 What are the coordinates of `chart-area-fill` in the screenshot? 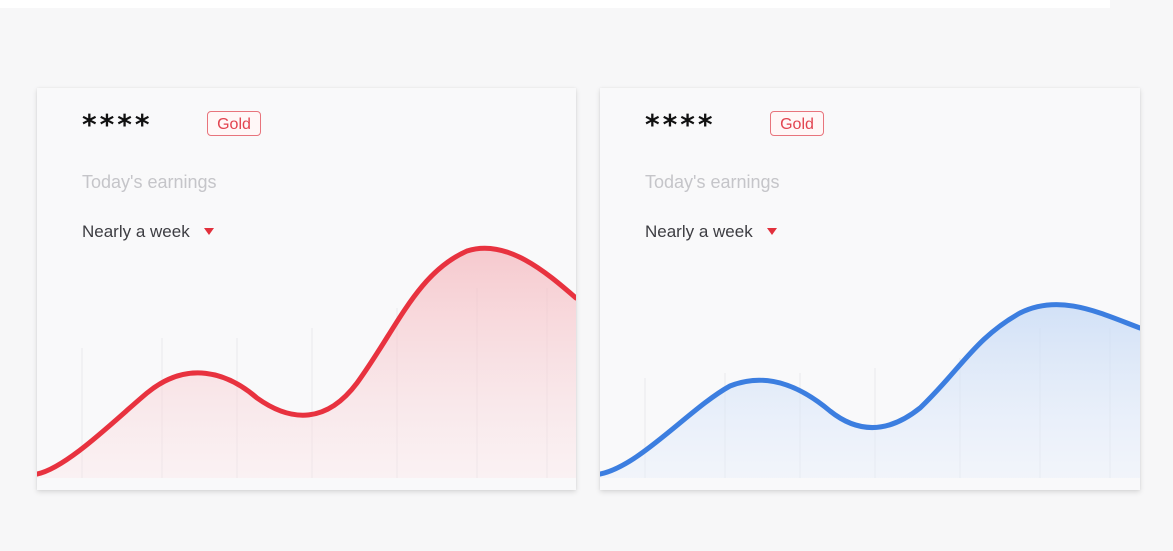 It's located at (870, 391).